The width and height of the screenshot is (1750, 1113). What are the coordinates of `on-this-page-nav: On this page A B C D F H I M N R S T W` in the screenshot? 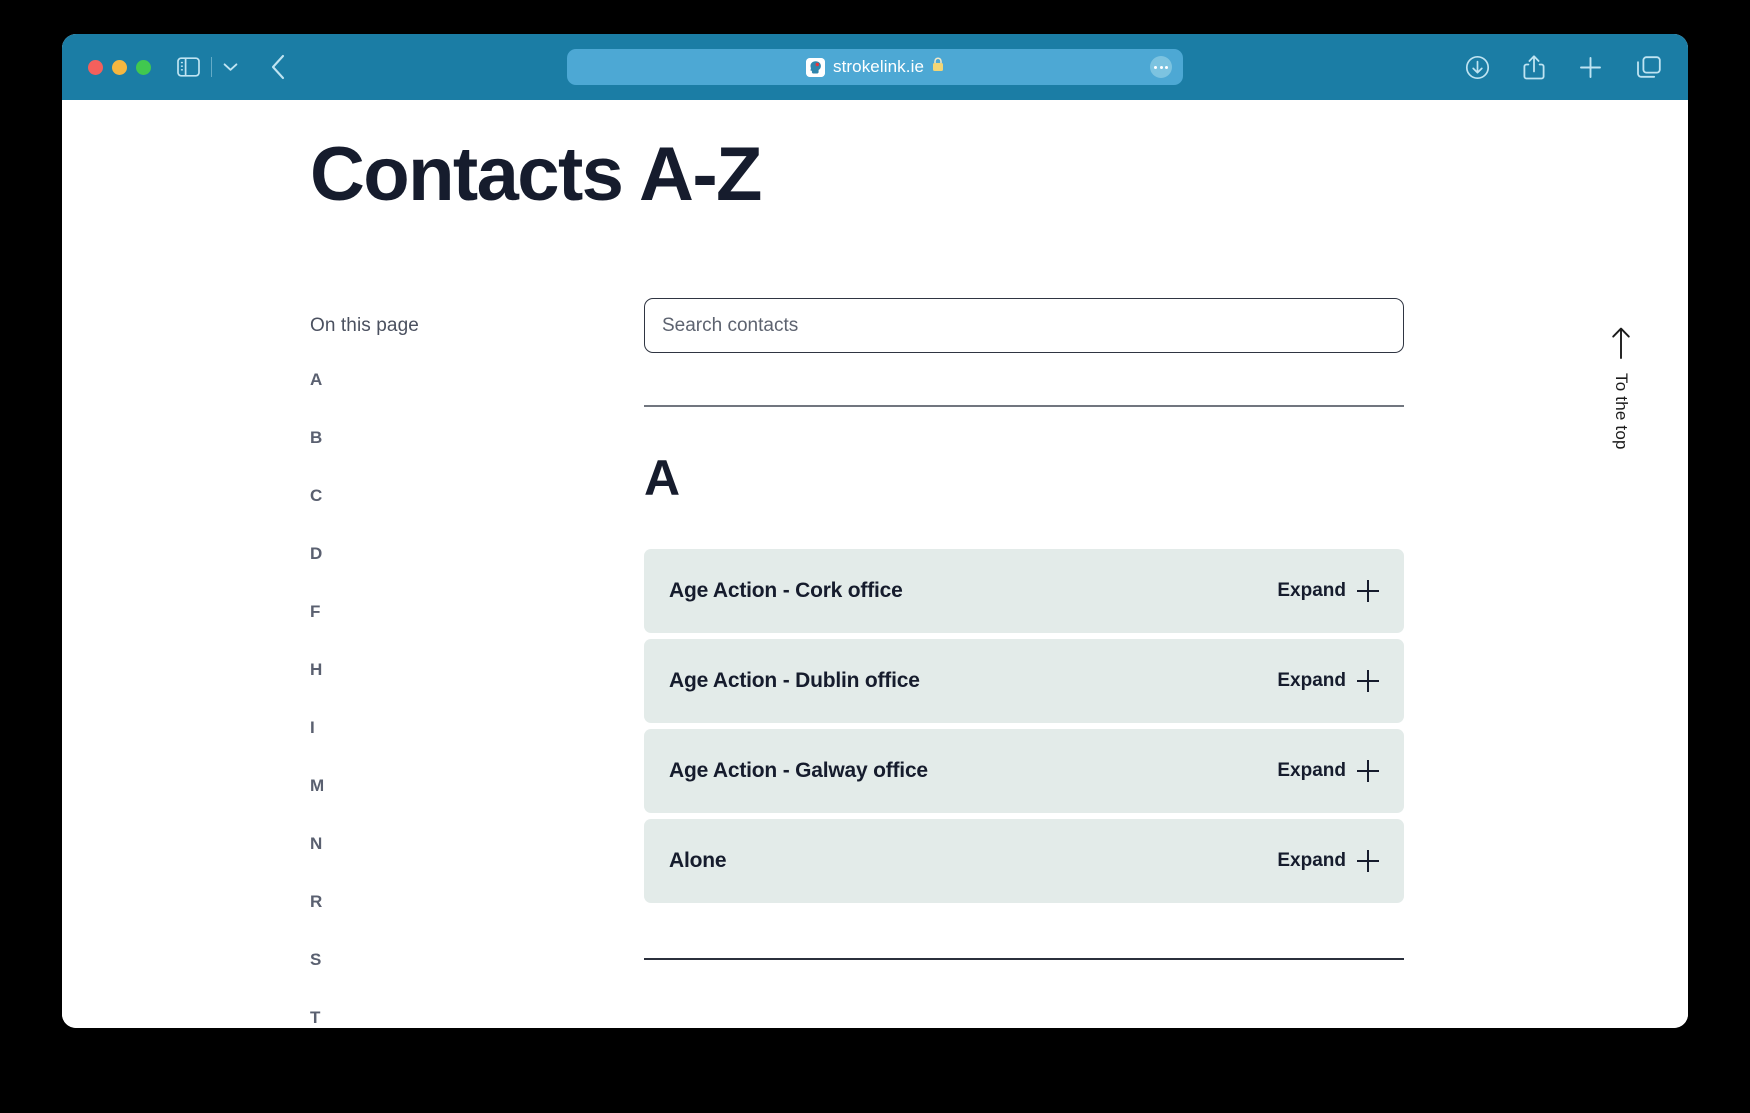 It's located at (445, 671).